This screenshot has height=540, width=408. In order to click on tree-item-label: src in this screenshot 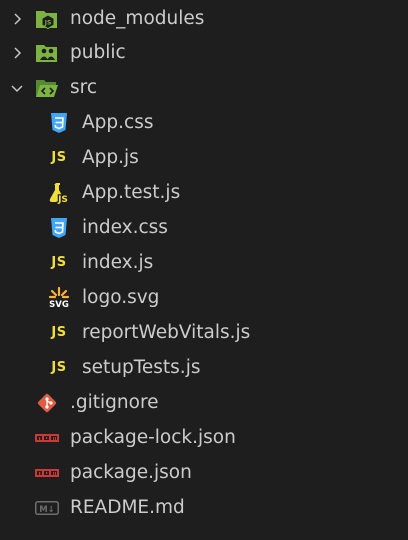, I will do `click(84, 87)`.